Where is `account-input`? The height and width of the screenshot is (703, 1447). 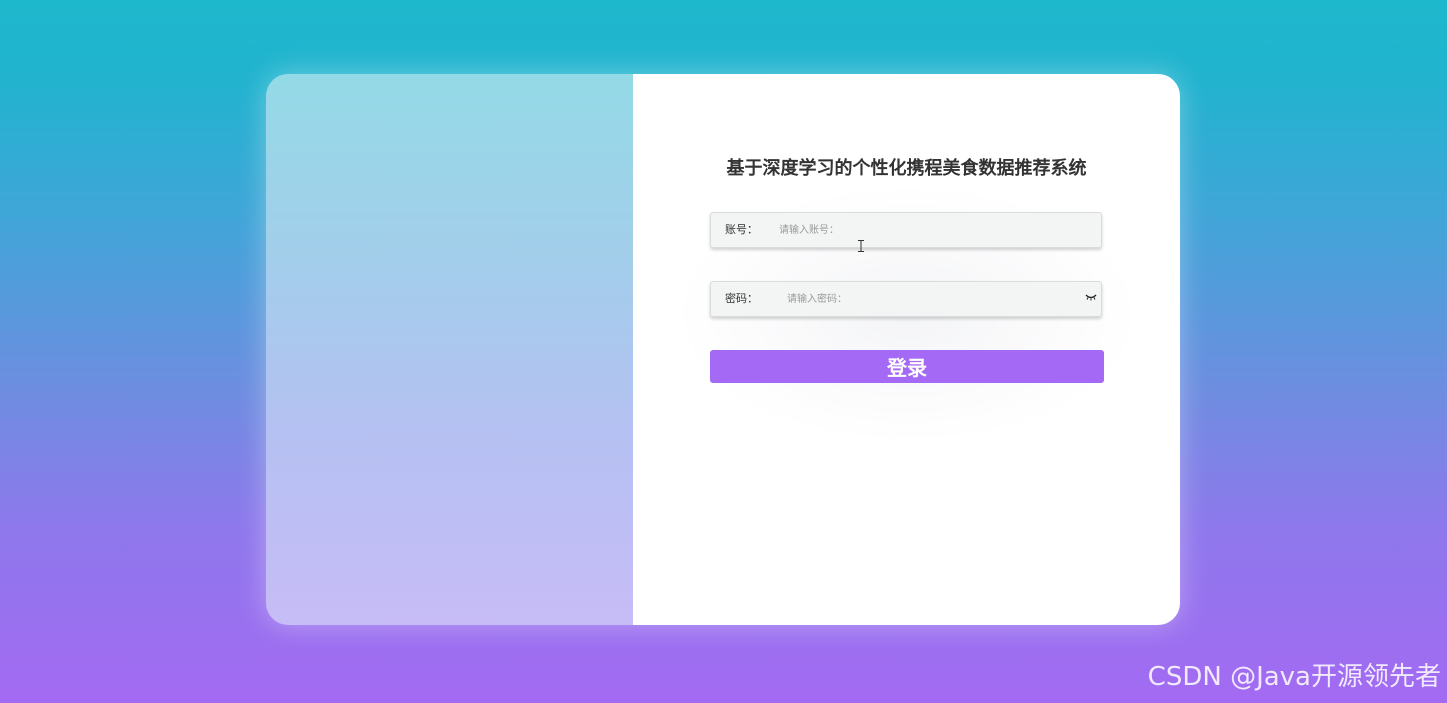 account-input is located at coordinates (929, 230).